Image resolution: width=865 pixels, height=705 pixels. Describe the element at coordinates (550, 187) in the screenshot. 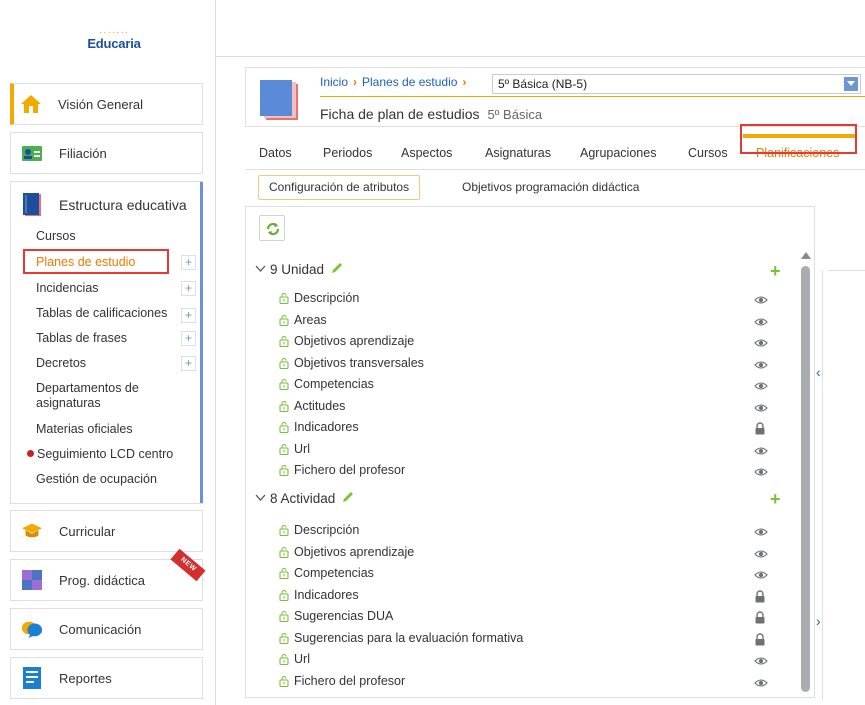

I see `subtab-objetivos-programacion: Objetivos programación didáctica` at that location.